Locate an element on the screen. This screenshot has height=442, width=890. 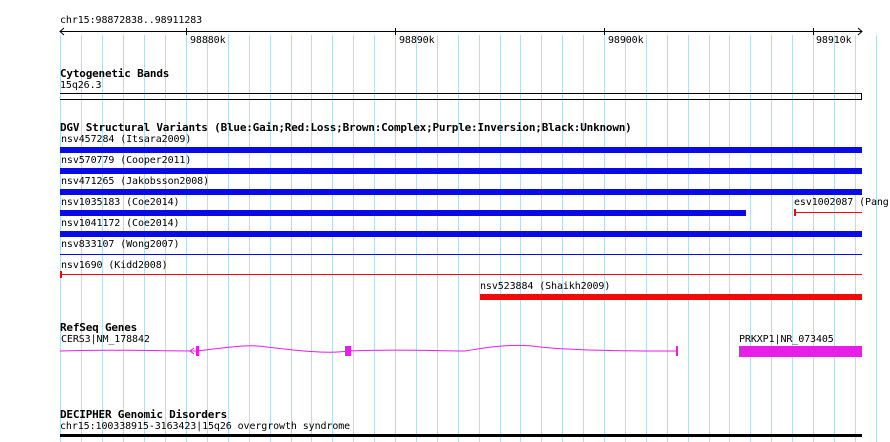
variant-gain-line is located at coordinates (461, 254).